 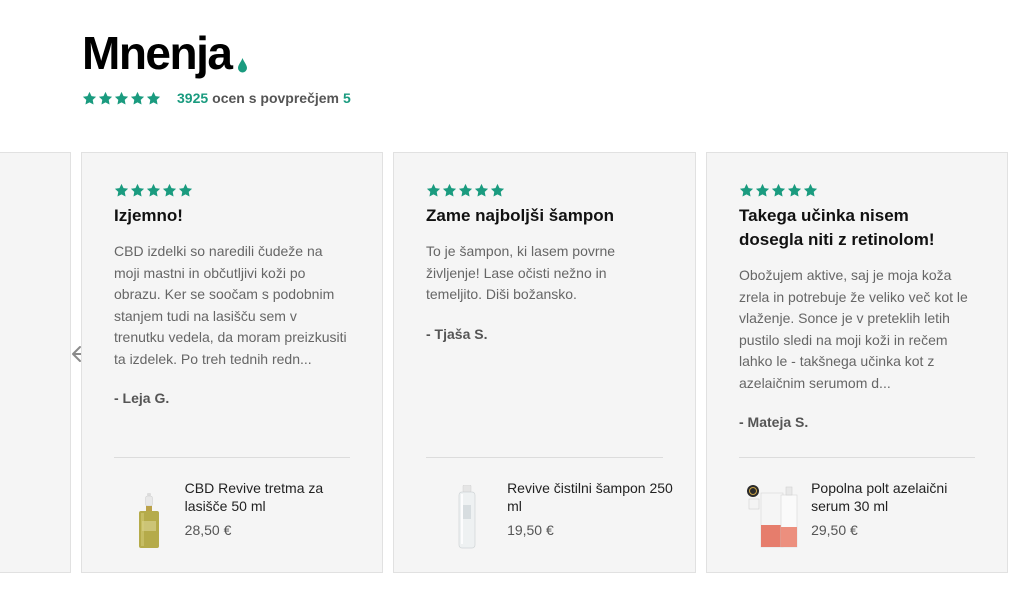 I want to click on product-price: 19,50 €, so click(x=530, y=530).